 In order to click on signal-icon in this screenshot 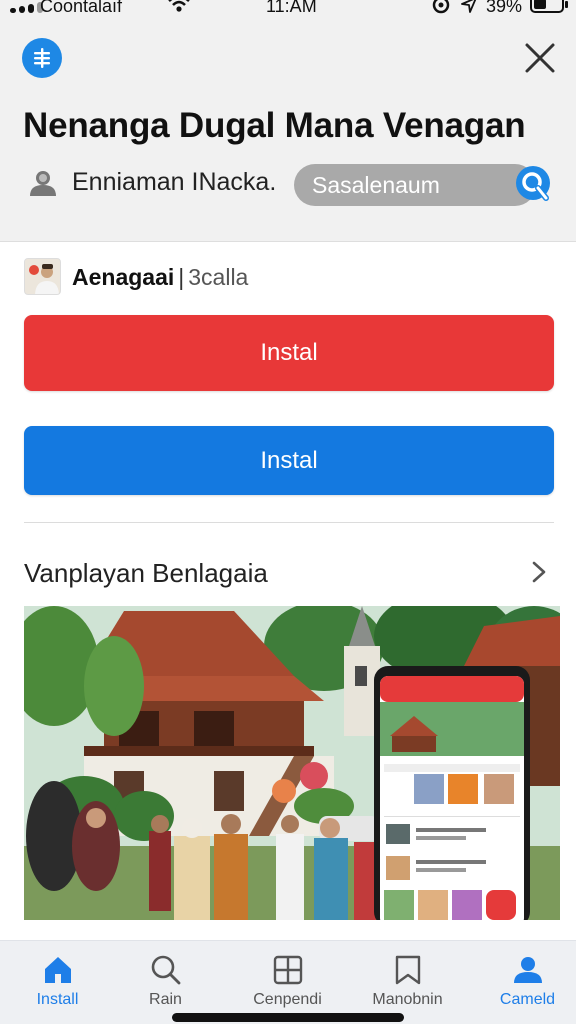, I will do `click(26, 7)`.